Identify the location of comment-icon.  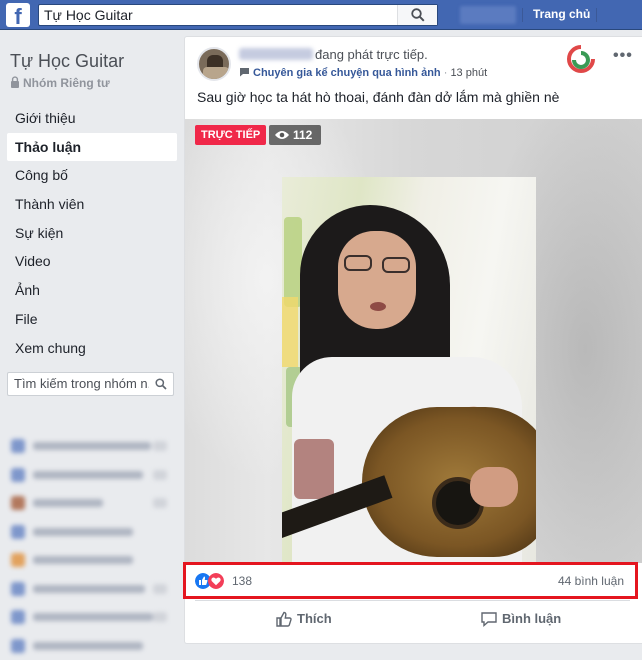
(489, 619).